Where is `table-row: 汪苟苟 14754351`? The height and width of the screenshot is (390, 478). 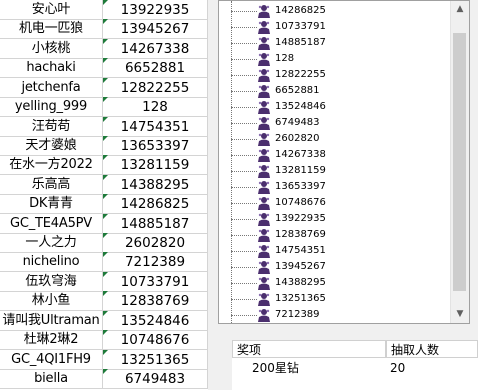 table-row: 汪苟苟 14754351 is located at coordinates (104, 127).